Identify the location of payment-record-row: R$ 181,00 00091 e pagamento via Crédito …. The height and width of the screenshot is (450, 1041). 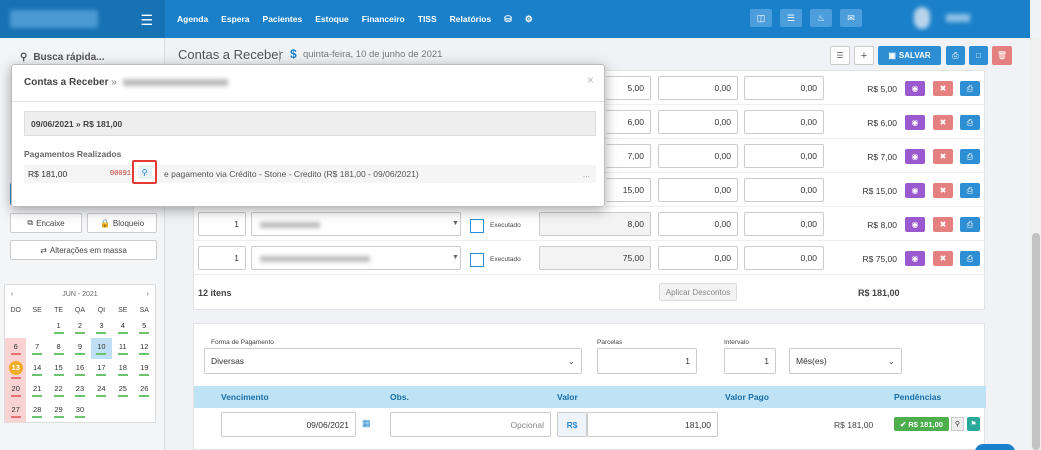
(310, 174).